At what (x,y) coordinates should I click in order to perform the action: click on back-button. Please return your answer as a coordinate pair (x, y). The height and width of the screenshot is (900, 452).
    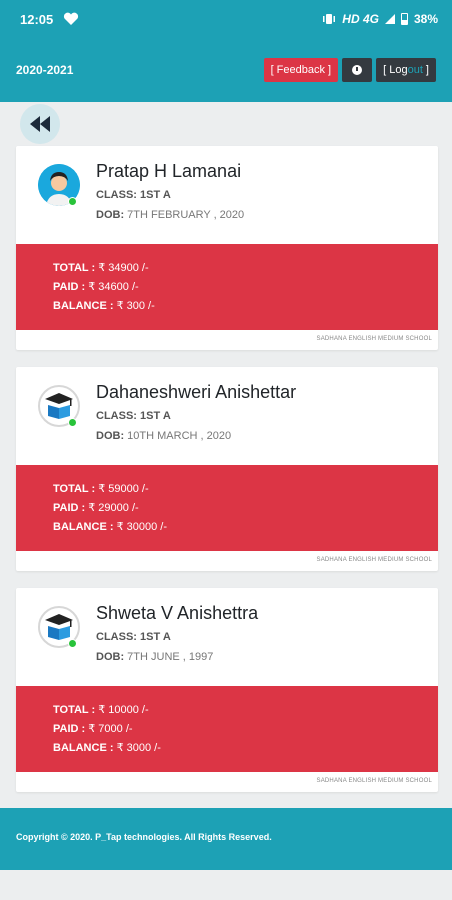
    Looking at the image, I should click on (40, 124).